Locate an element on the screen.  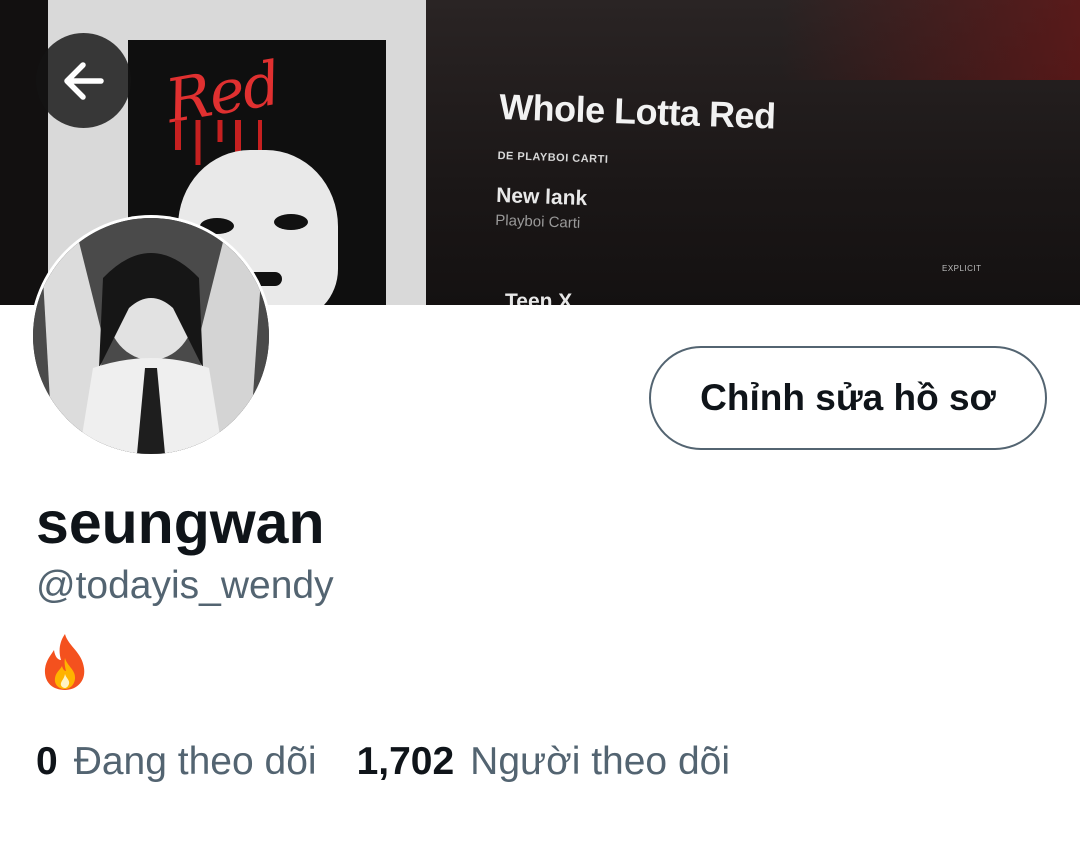
album-artist: DE PLAYBOI CARTI is located at coordinates (553, 157).